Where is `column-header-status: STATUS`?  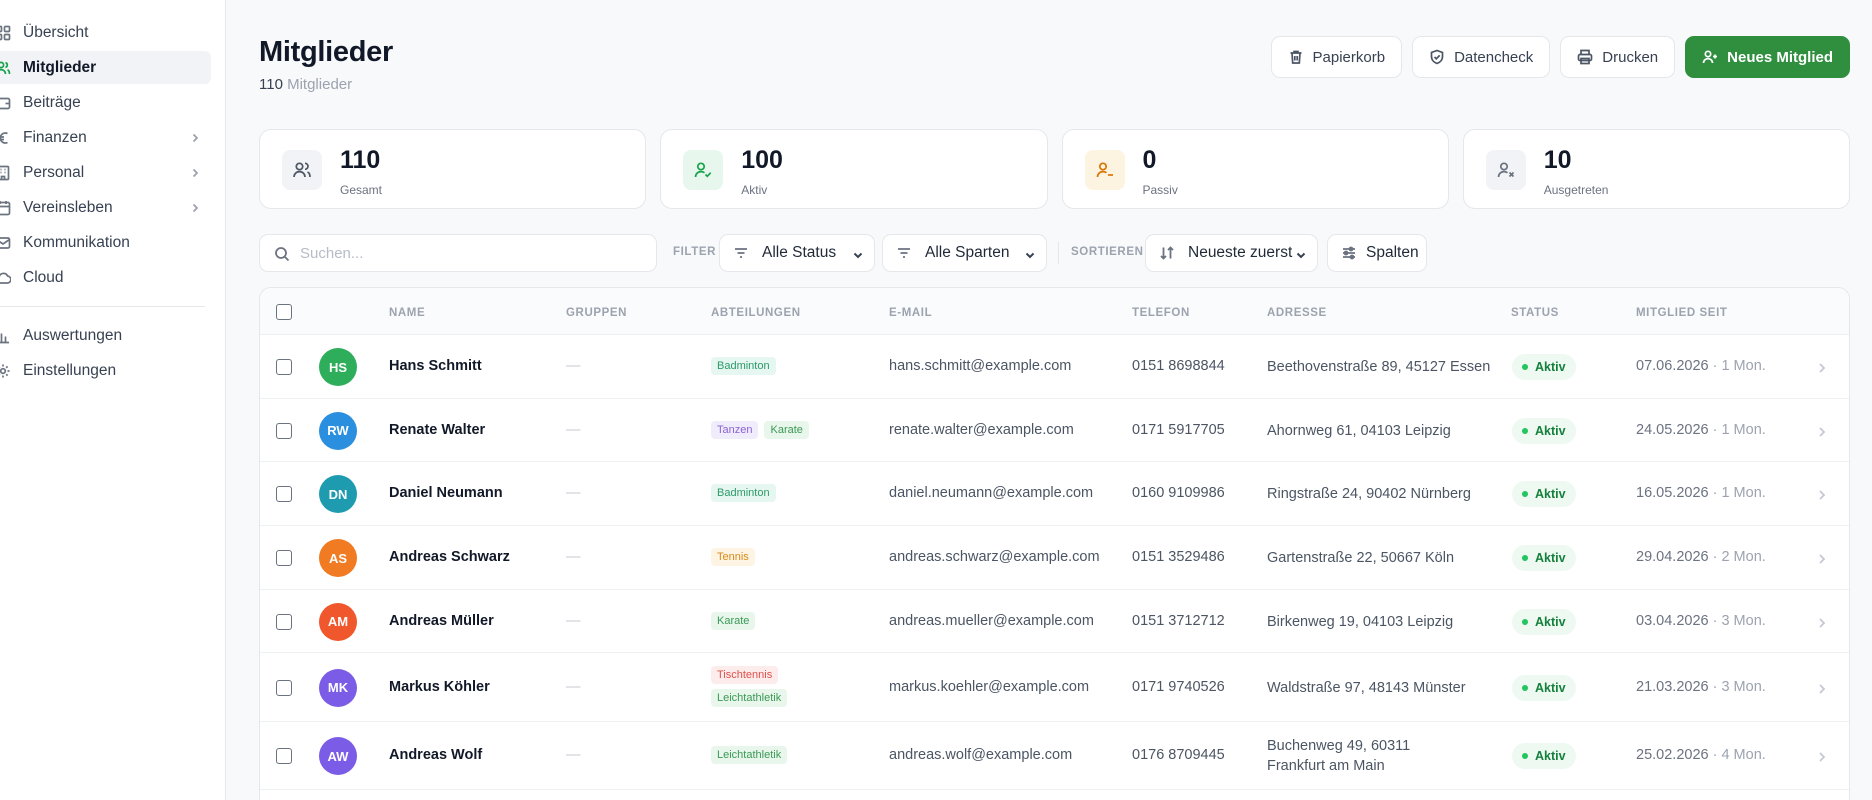 column-header-status: STATUS is located at coordinates (1535, 313).